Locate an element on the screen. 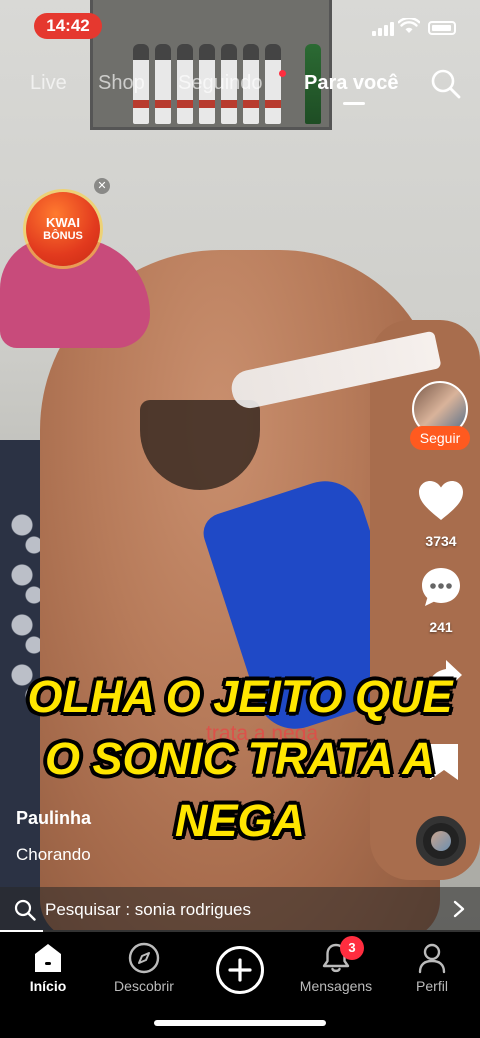 The image size is (480, 1038). plus-icon is located at coordinates (240, 970).